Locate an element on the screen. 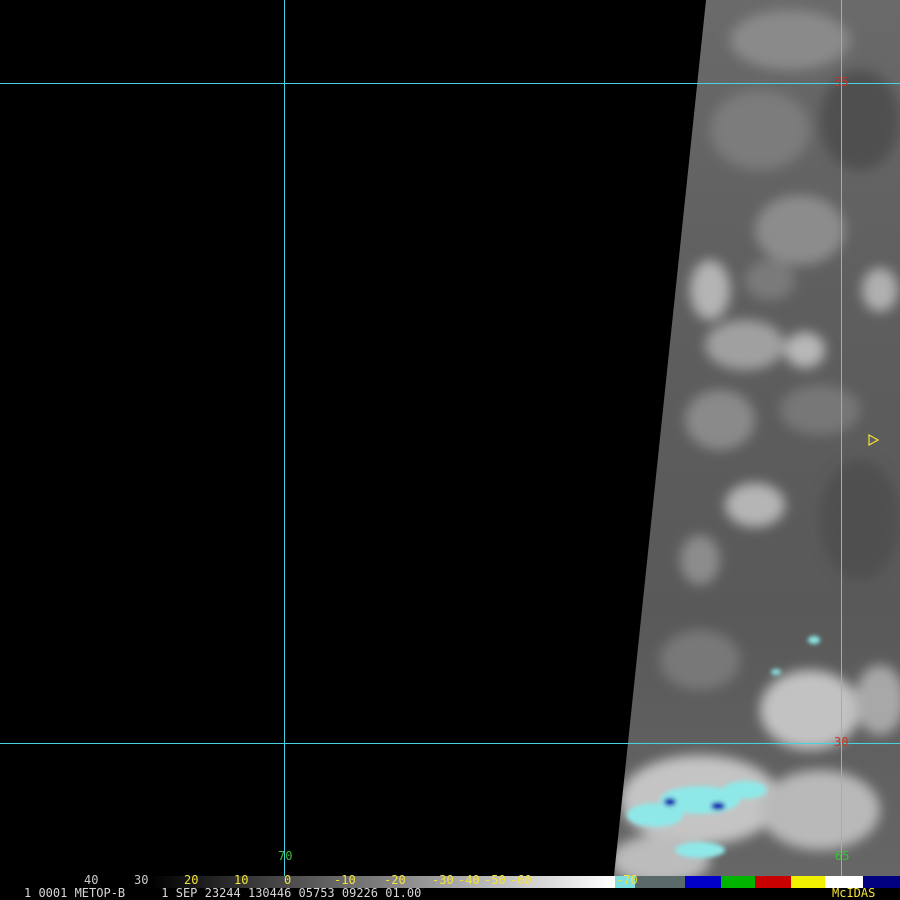 The image size is (900, 900). latitude-label-35: 35 is located at coordinates (841, 82).